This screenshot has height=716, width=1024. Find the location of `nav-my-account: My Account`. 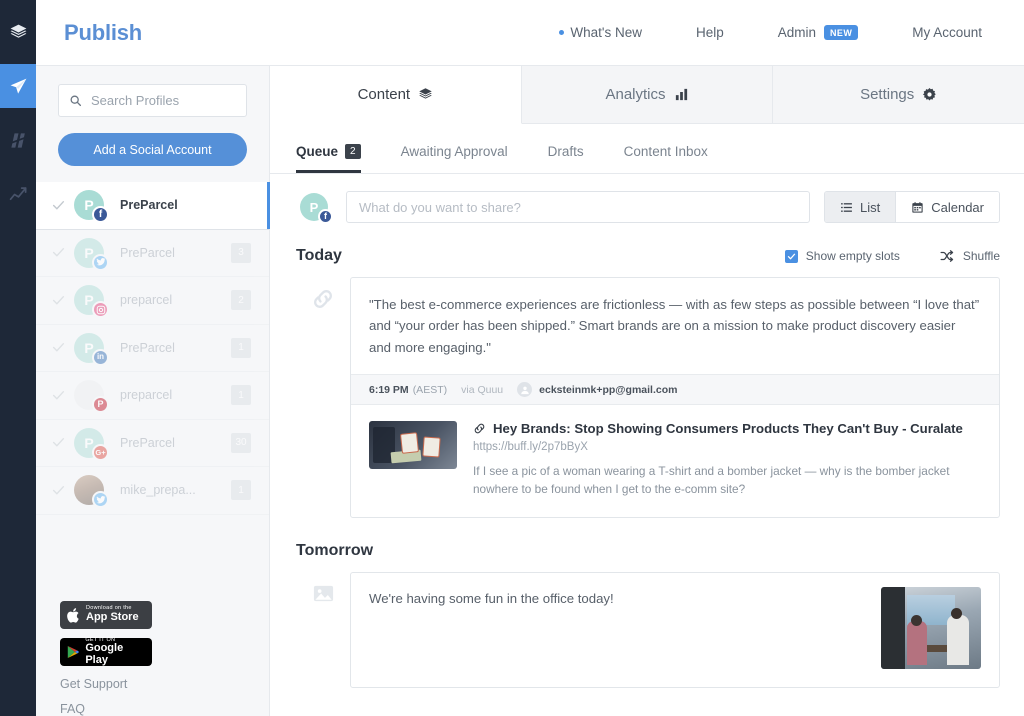

nav-my-account: My Account is located at coordinates (947, 32).